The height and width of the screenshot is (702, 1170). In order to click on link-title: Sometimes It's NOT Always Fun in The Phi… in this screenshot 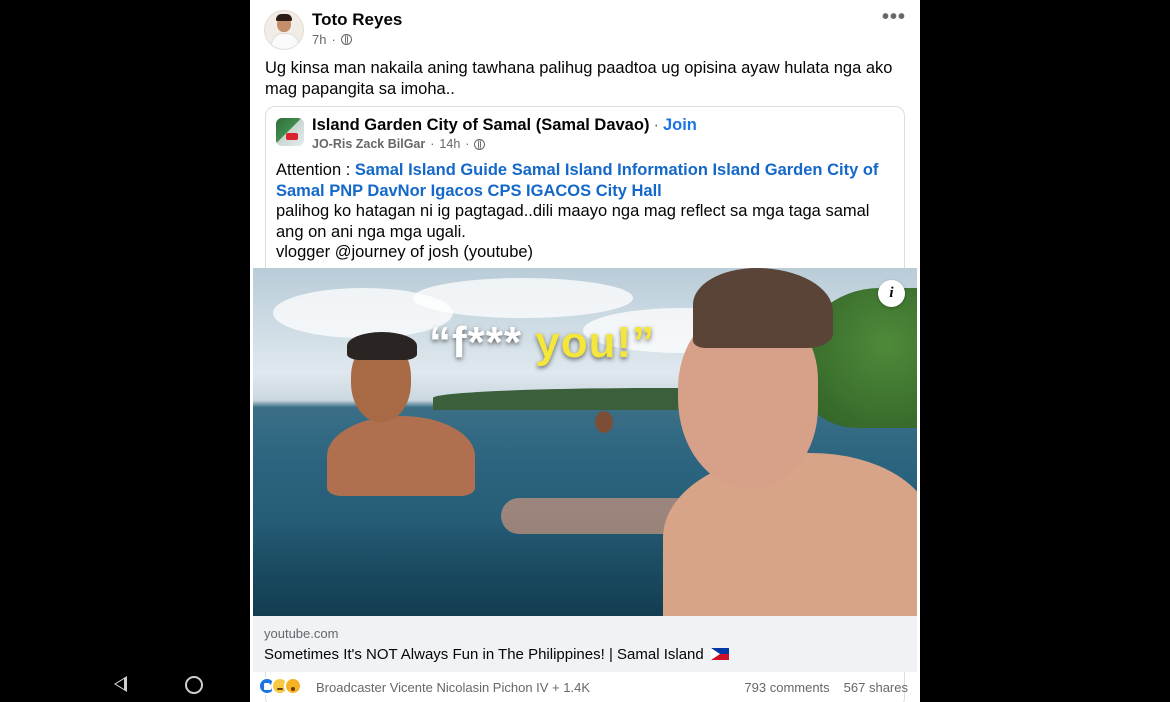, I will do `click(496, 654)`.